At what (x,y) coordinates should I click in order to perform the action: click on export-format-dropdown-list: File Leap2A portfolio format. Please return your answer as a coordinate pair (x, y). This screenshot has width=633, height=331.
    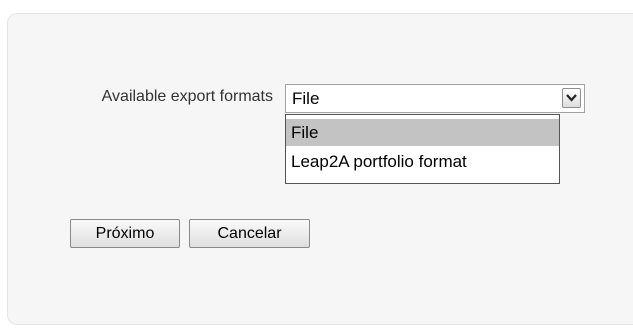
    Looking at the image, I should click on (422, 149).